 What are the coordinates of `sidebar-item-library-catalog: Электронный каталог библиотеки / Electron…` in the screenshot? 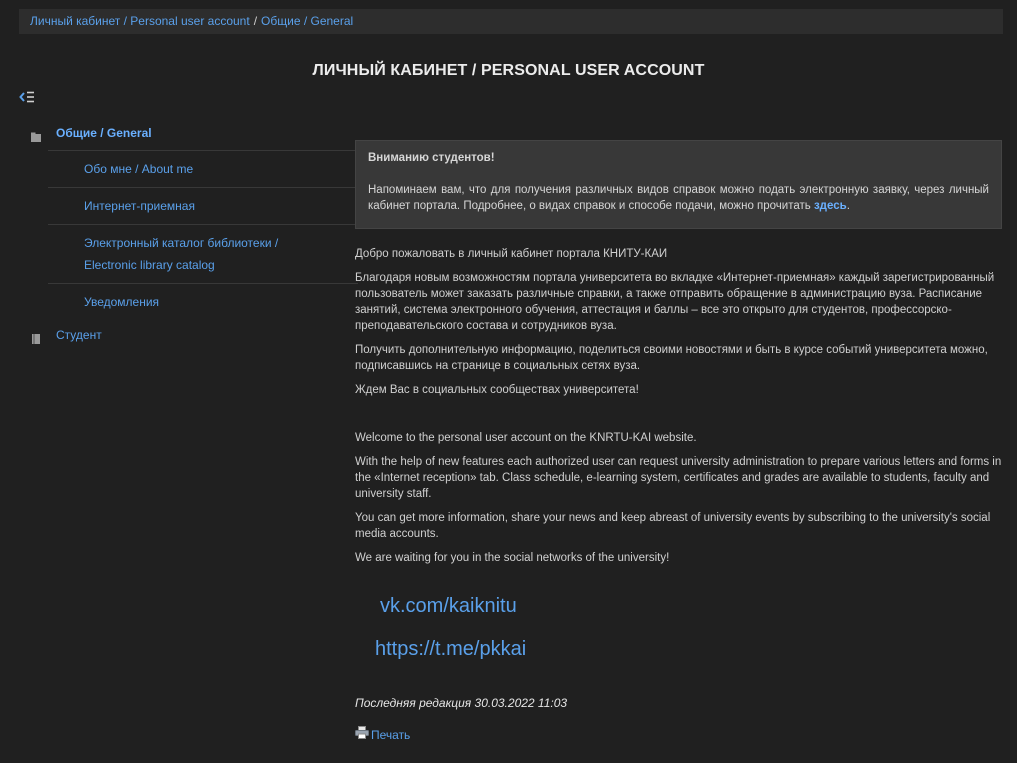 It's located at (203, 253).